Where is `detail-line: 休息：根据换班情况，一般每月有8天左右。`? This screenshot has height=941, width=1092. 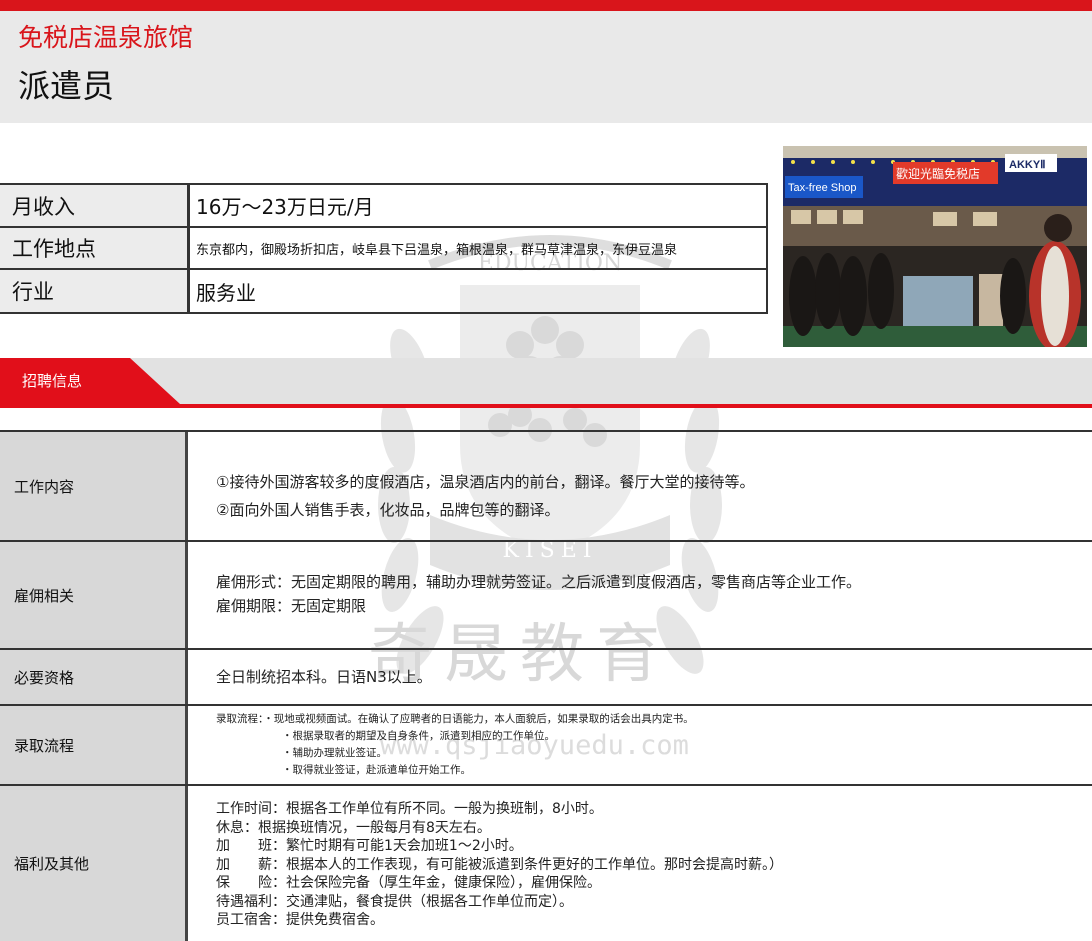
detail-line: 休息：根据换班情况，一般每月有8天左右。 is located at coordinates (353, 827).